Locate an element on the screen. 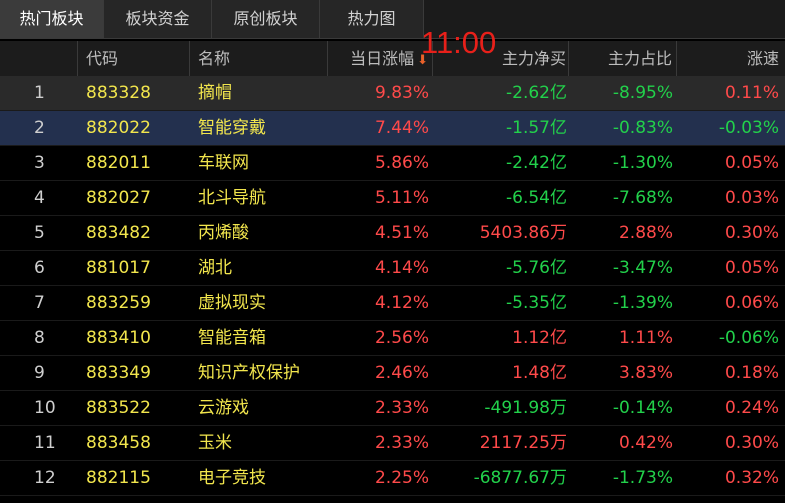 The image size is (785, 503). daily-change: 5.86% is located at coordinates (401, 163).